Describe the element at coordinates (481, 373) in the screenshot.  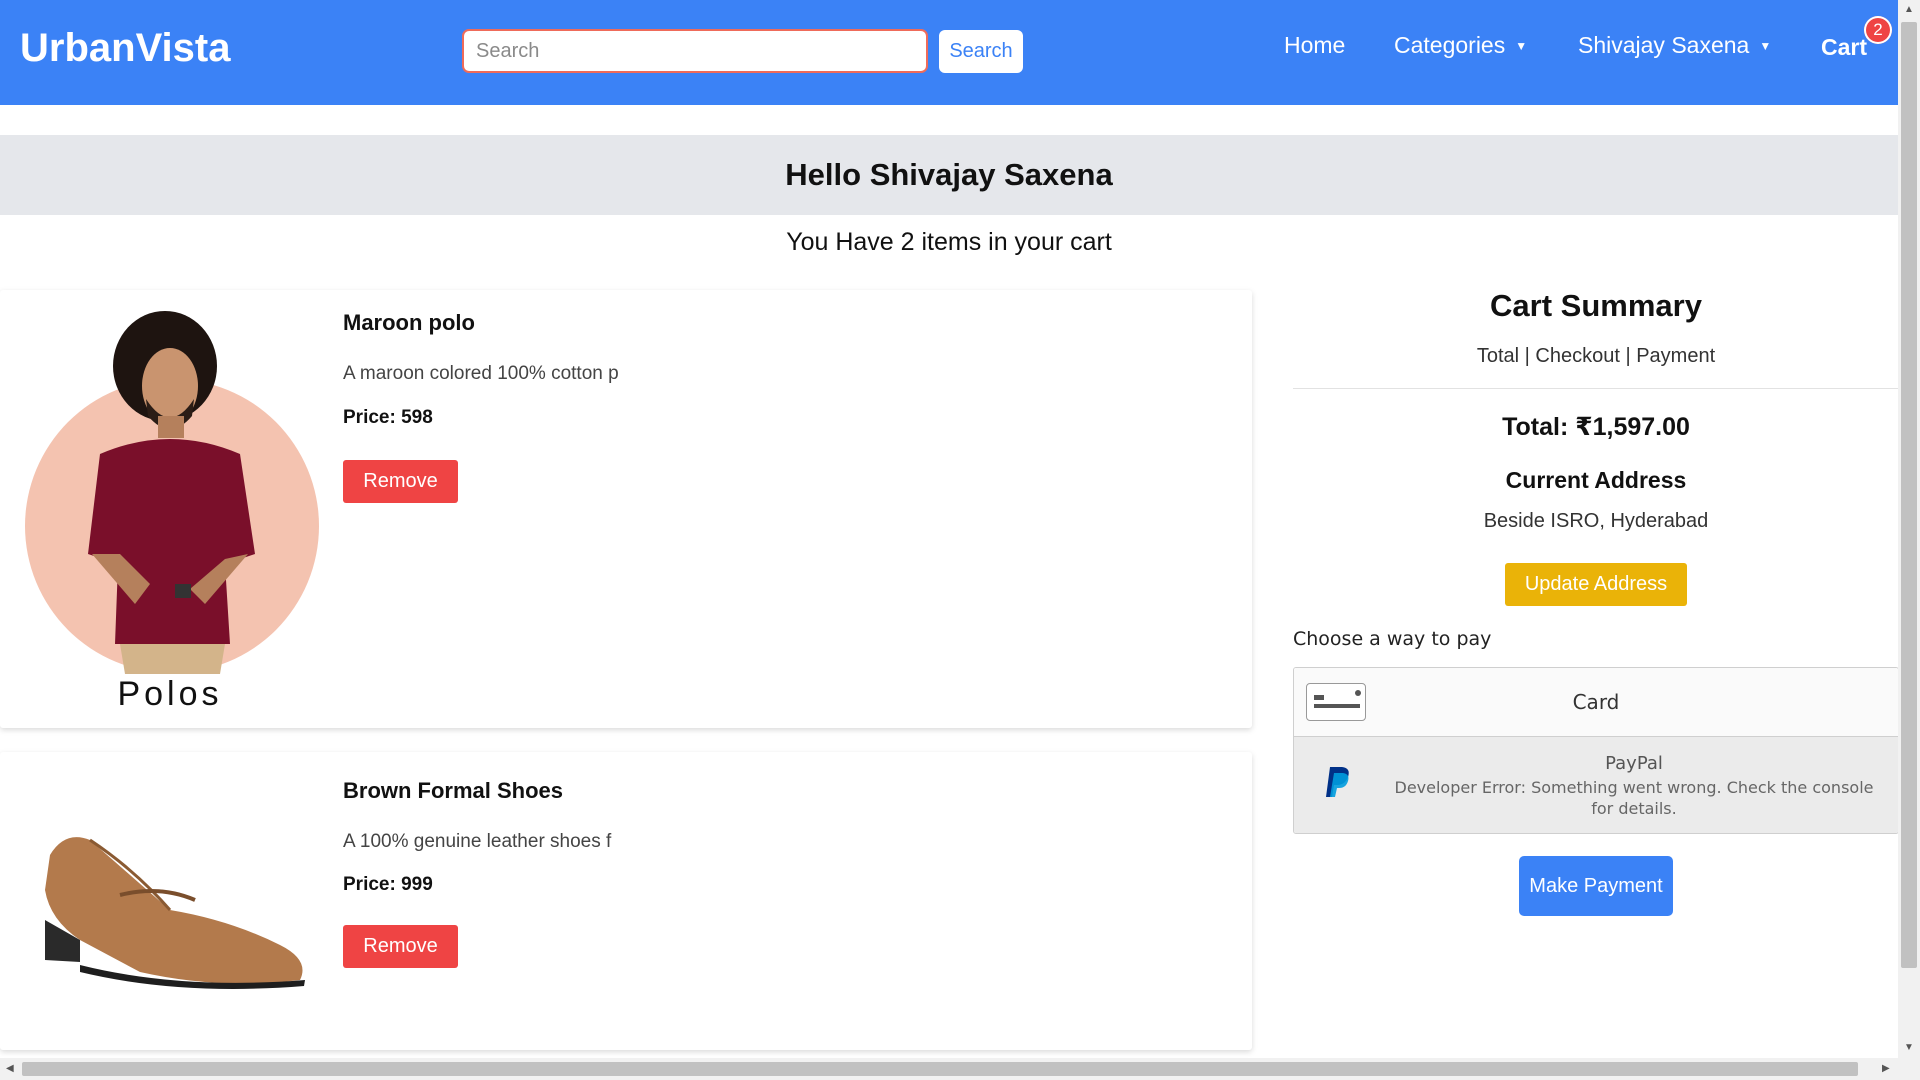
I see `product-description: A maroon colored 100% cotton p` at that location.